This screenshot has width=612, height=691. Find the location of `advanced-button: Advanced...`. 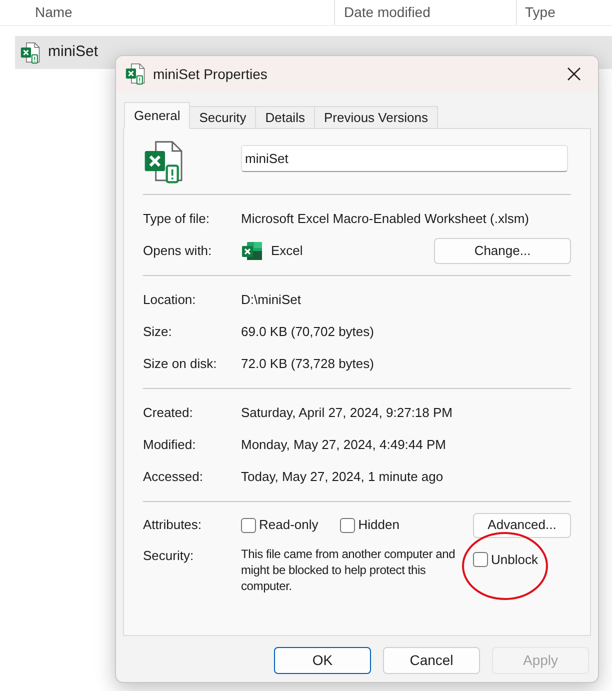

advanced-button: Advanced... is located at coordinates (522, 525).